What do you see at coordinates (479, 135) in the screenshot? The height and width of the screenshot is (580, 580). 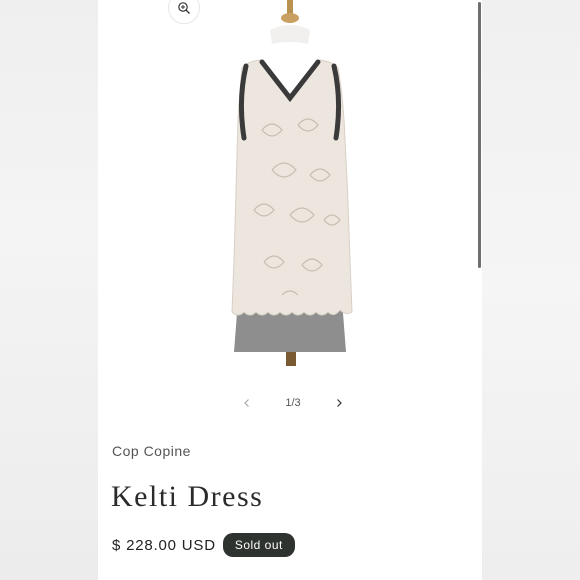 I see `gallery-scrollbar` at bounding box center [479, 135].